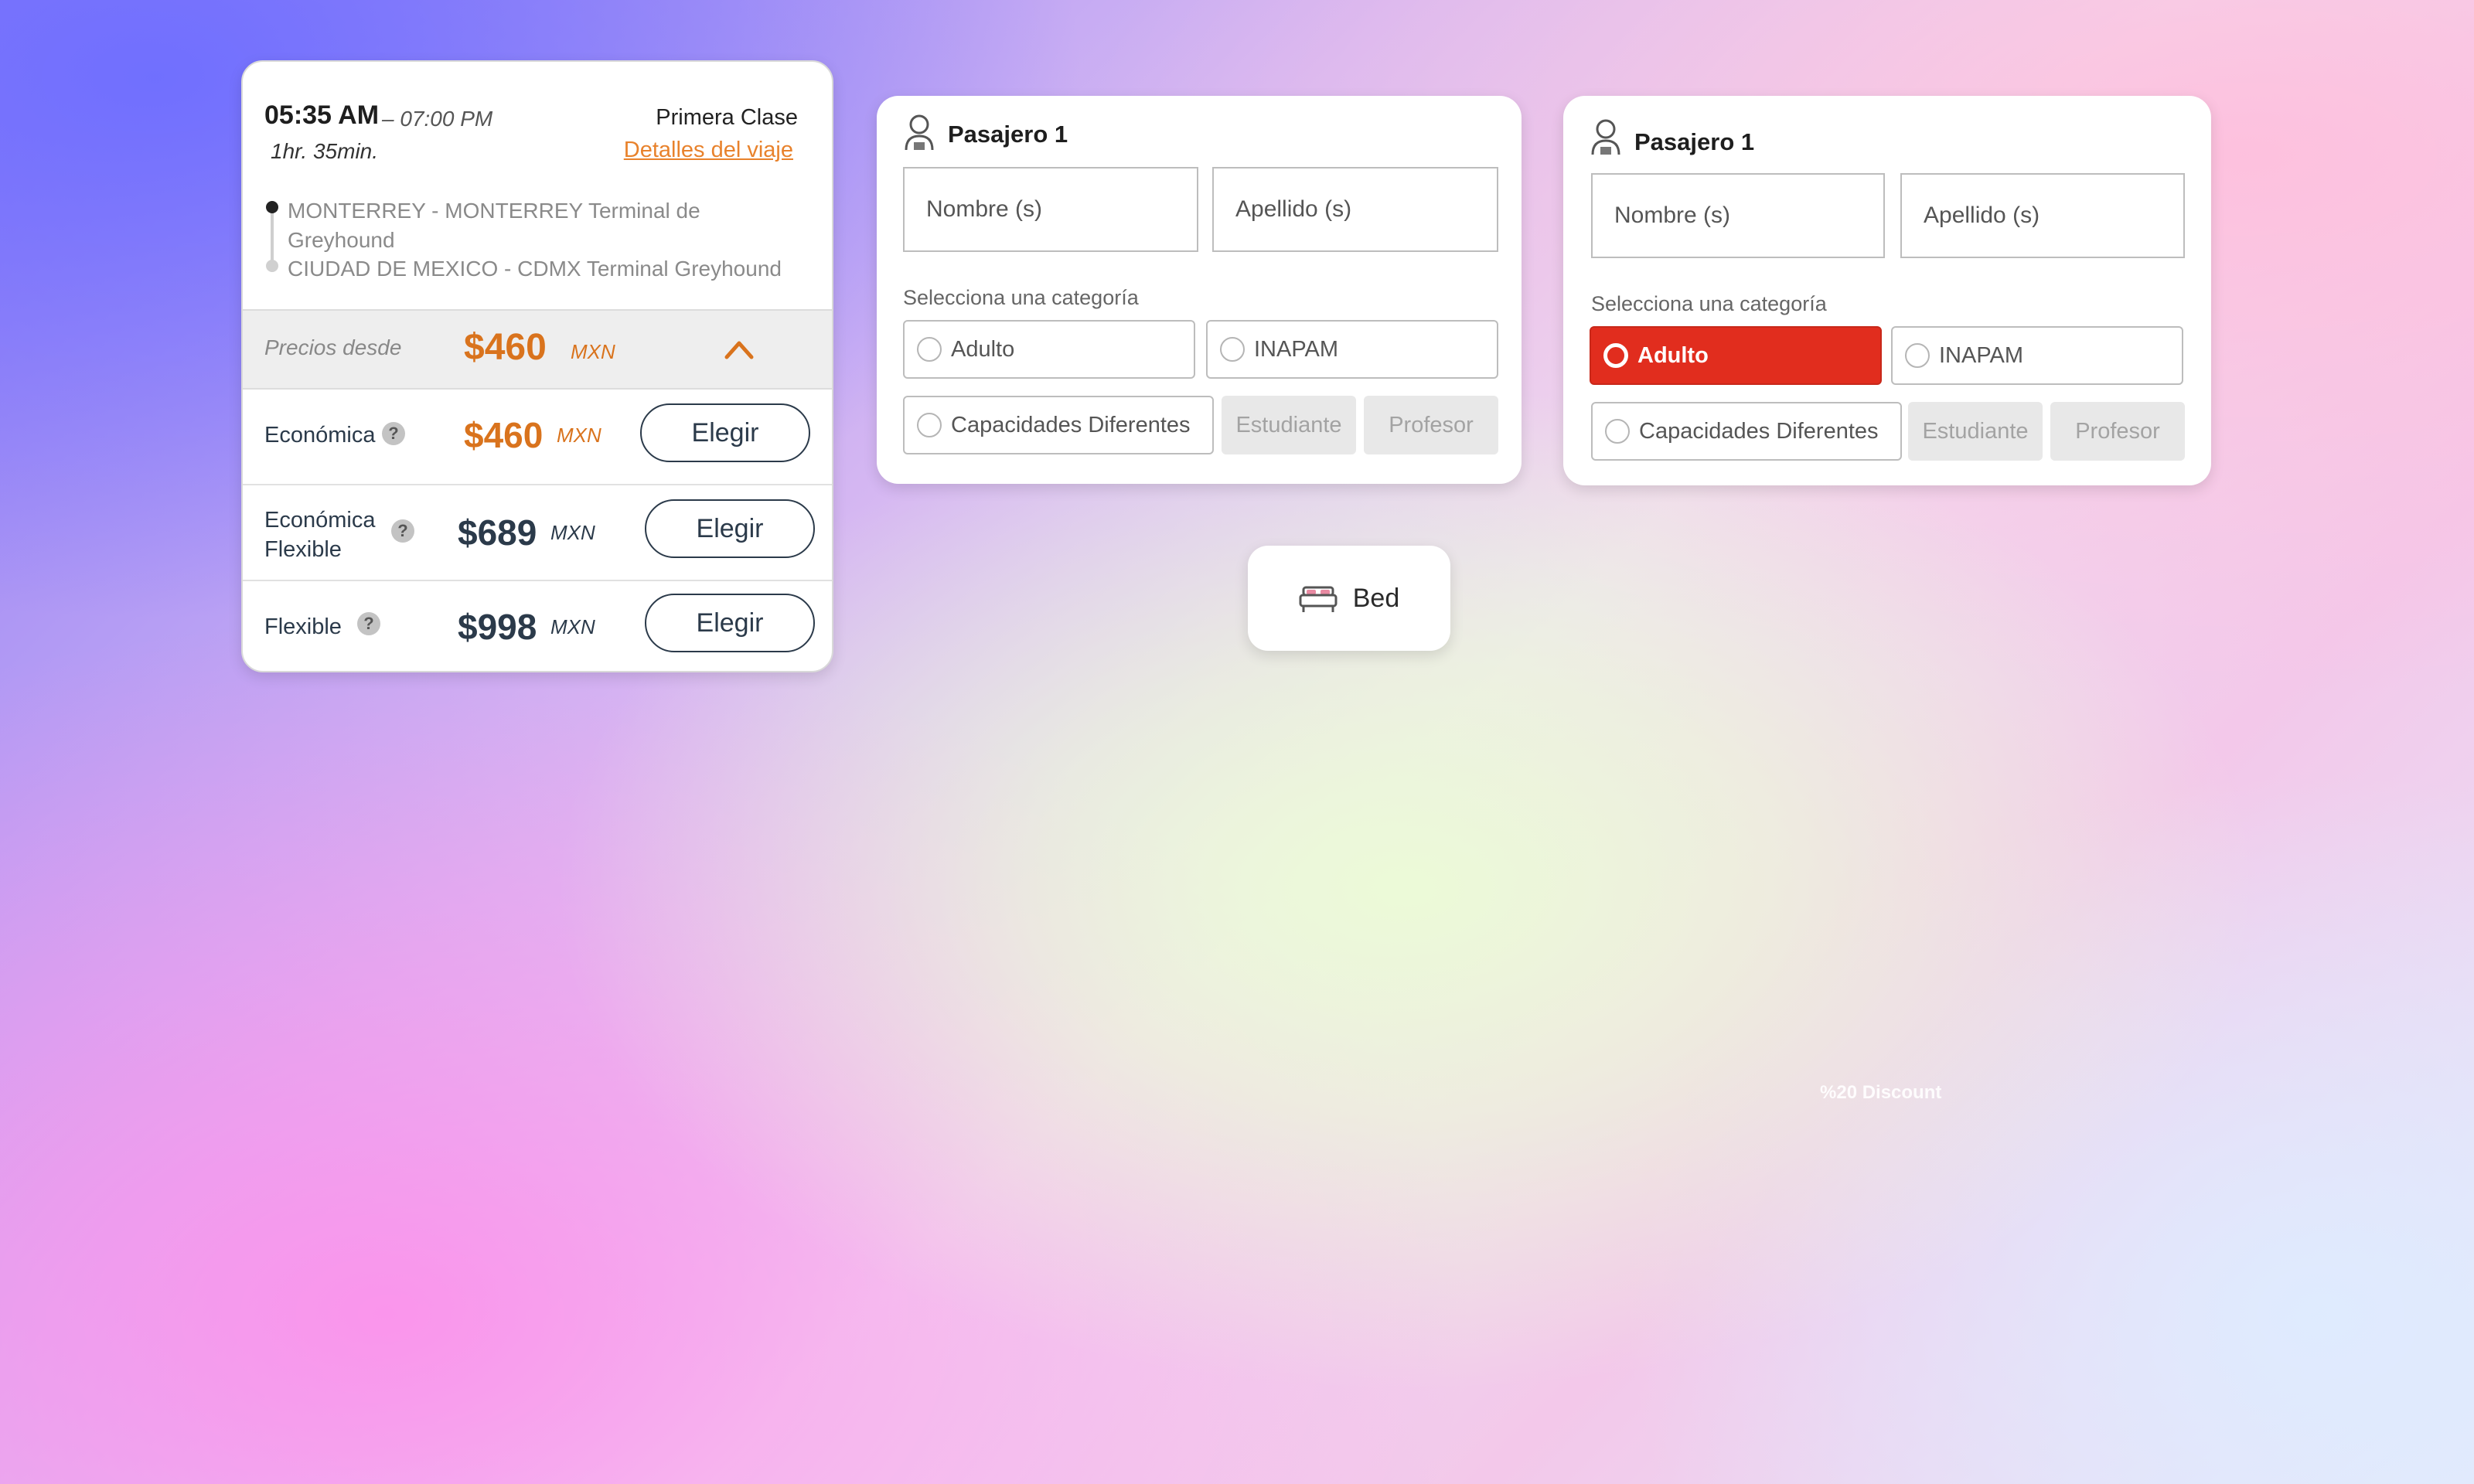 The width and height of the screenshot is (2474, 1484). I want to click on price-summary: Precios desde $460 MXN, so click(537, 349).